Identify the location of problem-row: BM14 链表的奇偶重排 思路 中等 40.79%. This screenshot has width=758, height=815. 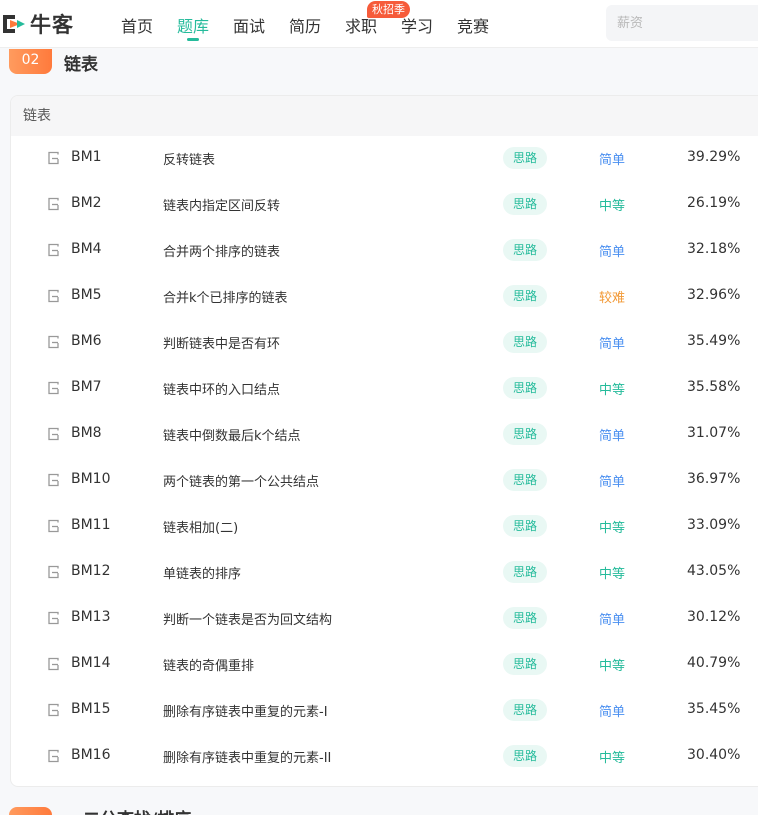
(384, 665).